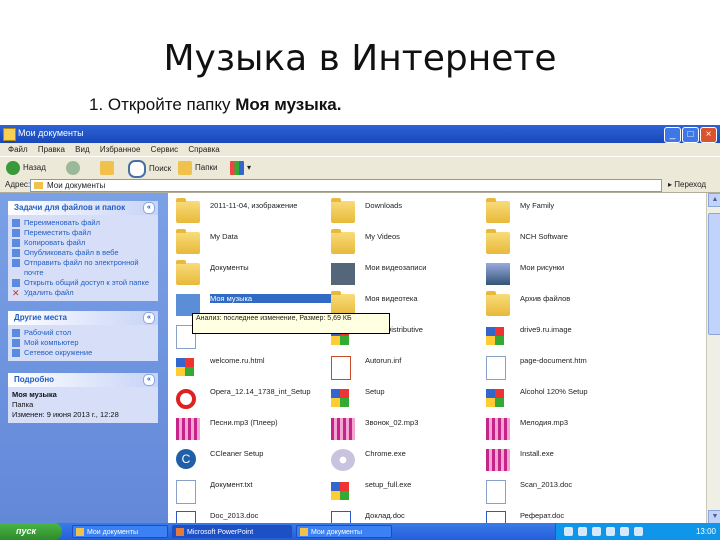  What do you see at coordinates (360, 168) in the screenshot?
I see `toolbar: Назад Поиск Папки ▾` at bounding box center [360, 168].